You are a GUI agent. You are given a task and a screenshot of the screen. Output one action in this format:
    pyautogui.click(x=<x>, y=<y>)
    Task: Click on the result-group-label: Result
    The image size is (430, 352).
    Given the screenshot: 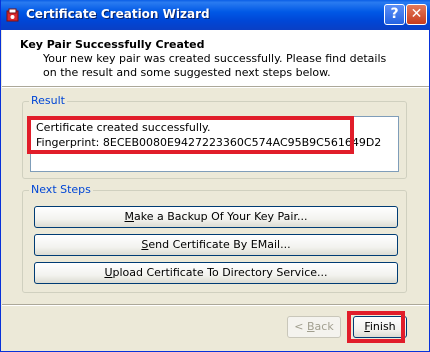 What is the action you would take?
    pyautogui.click(x=48, y=100)
    